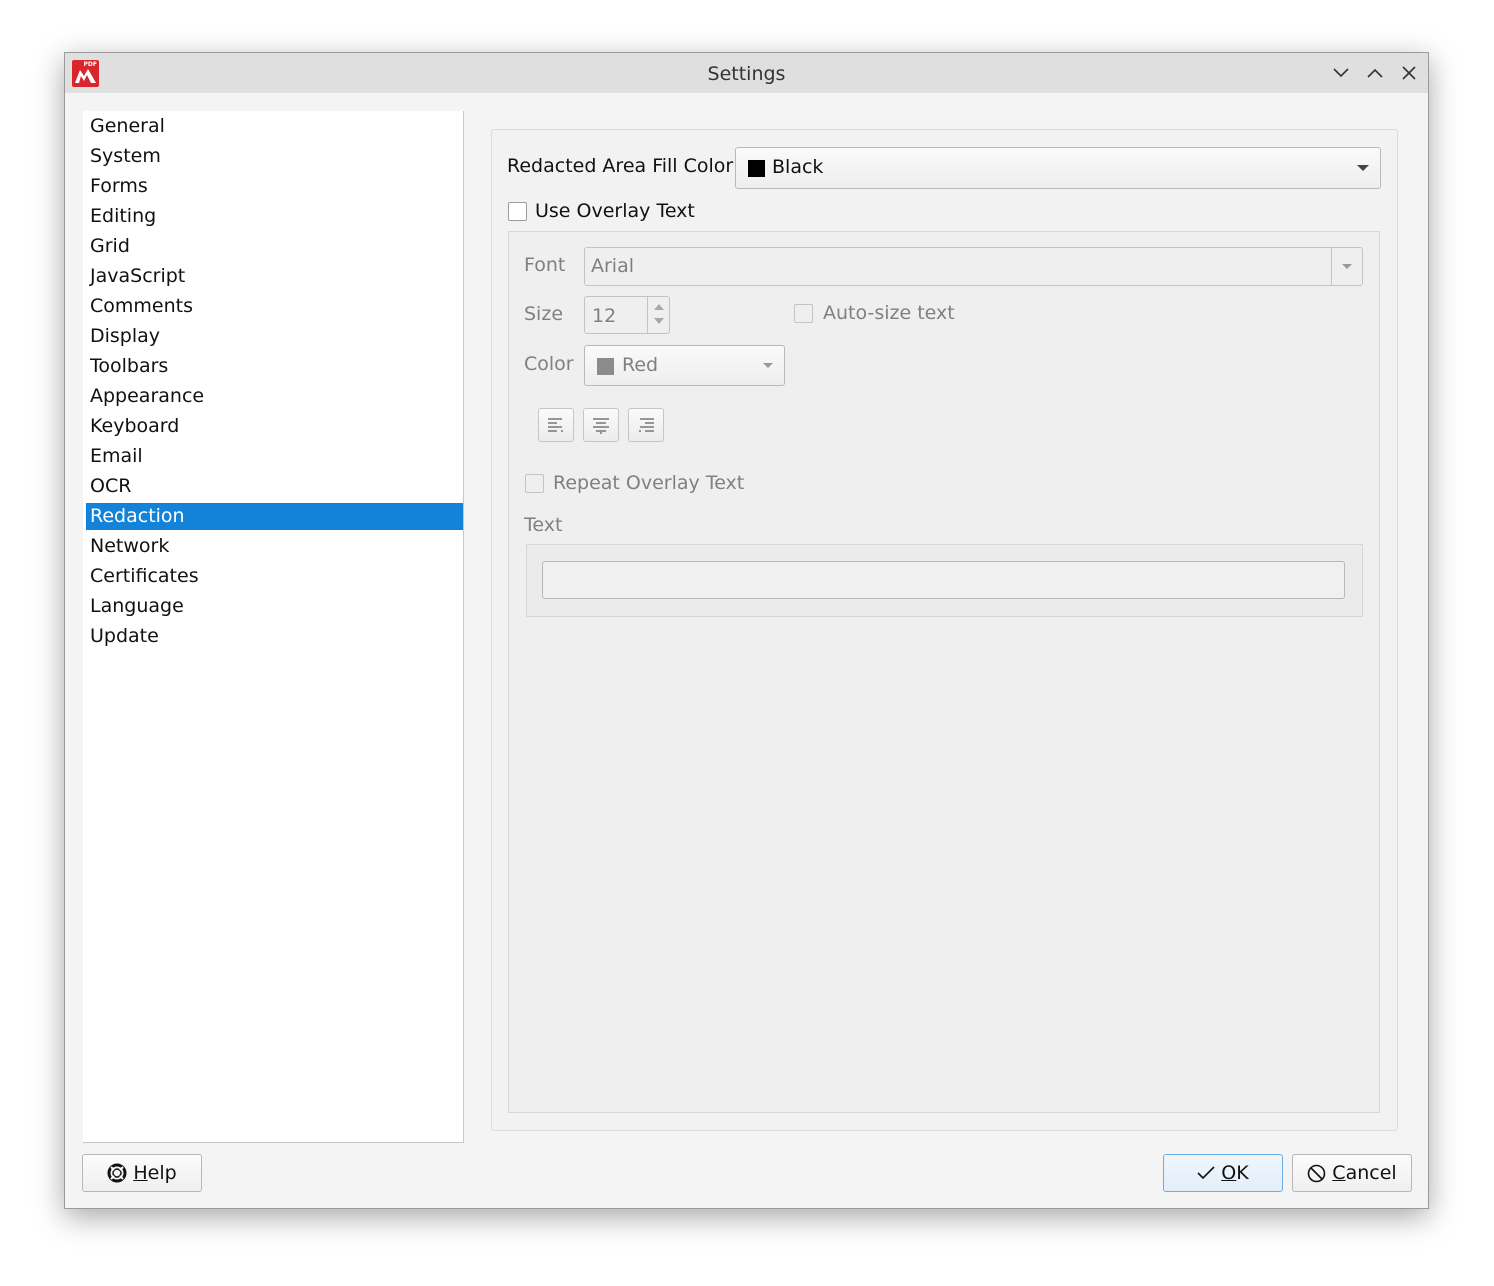 Image resolution: width=1494 pixels, height=1286 pixels. What do you see at coordinates (1364, 1173) in the screenshot?
I see `cancel-label: Cancel` at bounding box center [1364, 1173].